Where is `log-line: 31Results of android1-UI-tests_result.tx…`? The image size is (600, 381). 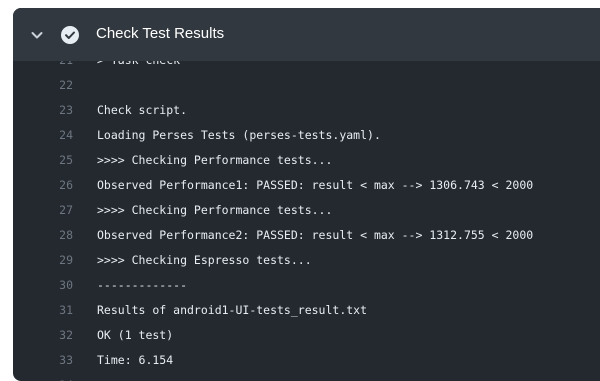 log-line: 31Results of android1-UI-tests_result.tx… is located at coordinates (190, 309).